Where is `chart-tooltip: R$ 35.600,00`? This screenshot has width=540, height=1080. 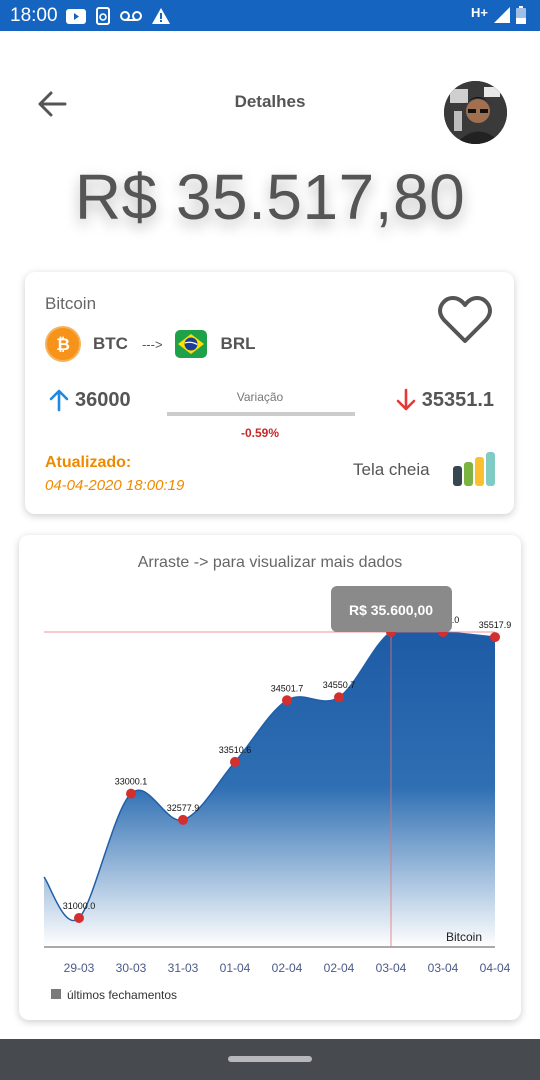
chart-tooltip: R$ 35.600,00 is located at coordinates (391, 609).